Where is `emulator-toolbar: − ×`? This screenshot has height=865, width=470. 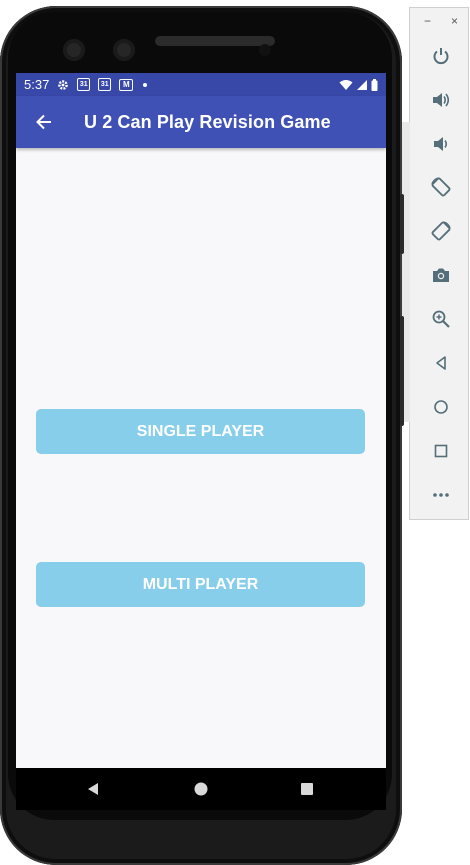 emulator-toolbar: − × is located at coordinates (439, 263).